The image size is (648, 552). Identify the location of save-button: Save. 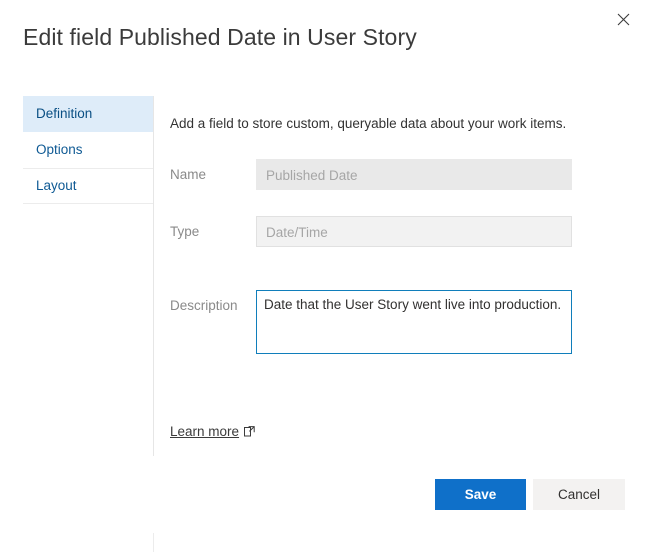
(480, 494).